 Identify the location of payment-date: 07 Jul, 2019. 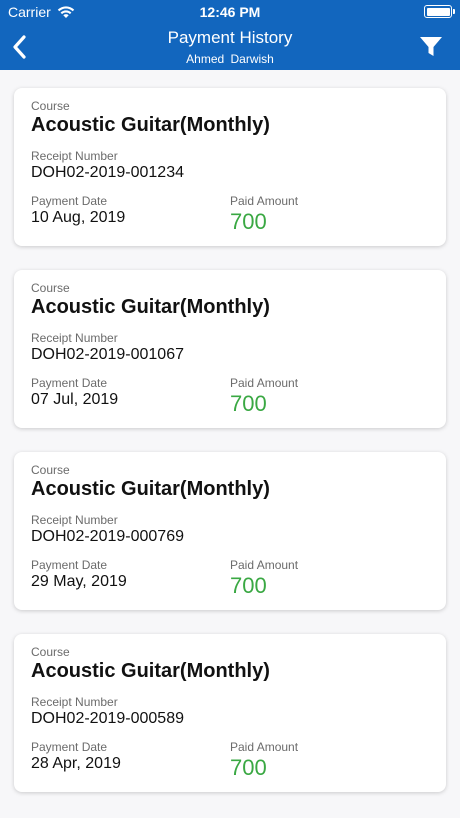
(75, 399).